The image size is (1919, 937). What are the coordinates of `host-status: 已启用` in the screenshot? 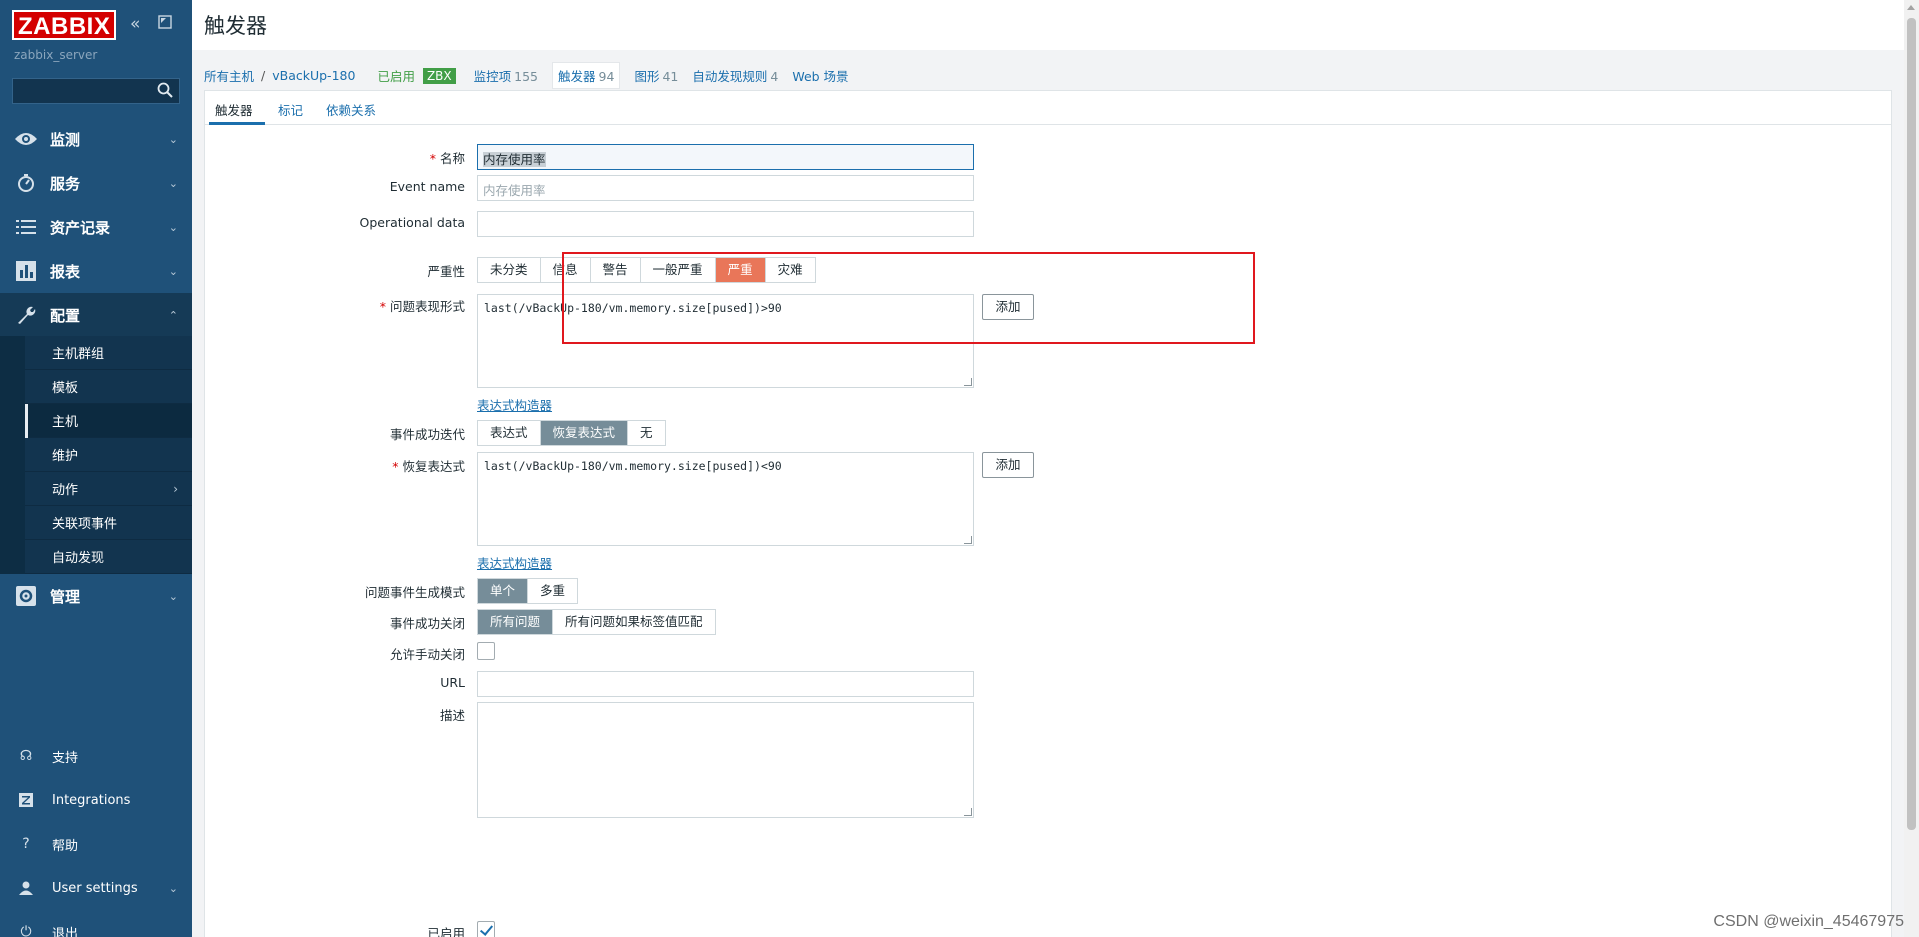 It's located at (396, 75).